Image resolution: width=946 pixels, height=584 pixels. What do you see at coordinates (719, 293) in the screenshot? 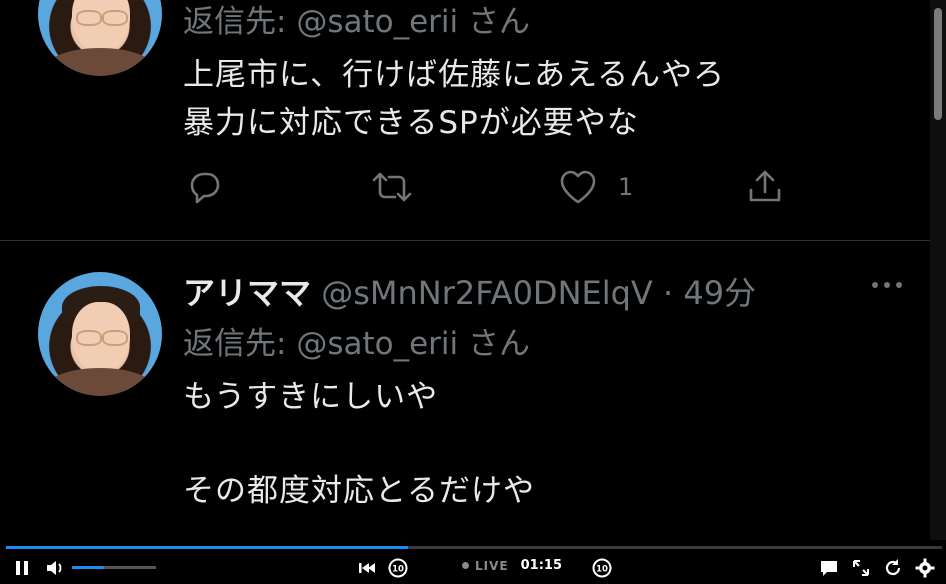
I see `tweet-timestamp: 49分` at bounding box center [719, 293].